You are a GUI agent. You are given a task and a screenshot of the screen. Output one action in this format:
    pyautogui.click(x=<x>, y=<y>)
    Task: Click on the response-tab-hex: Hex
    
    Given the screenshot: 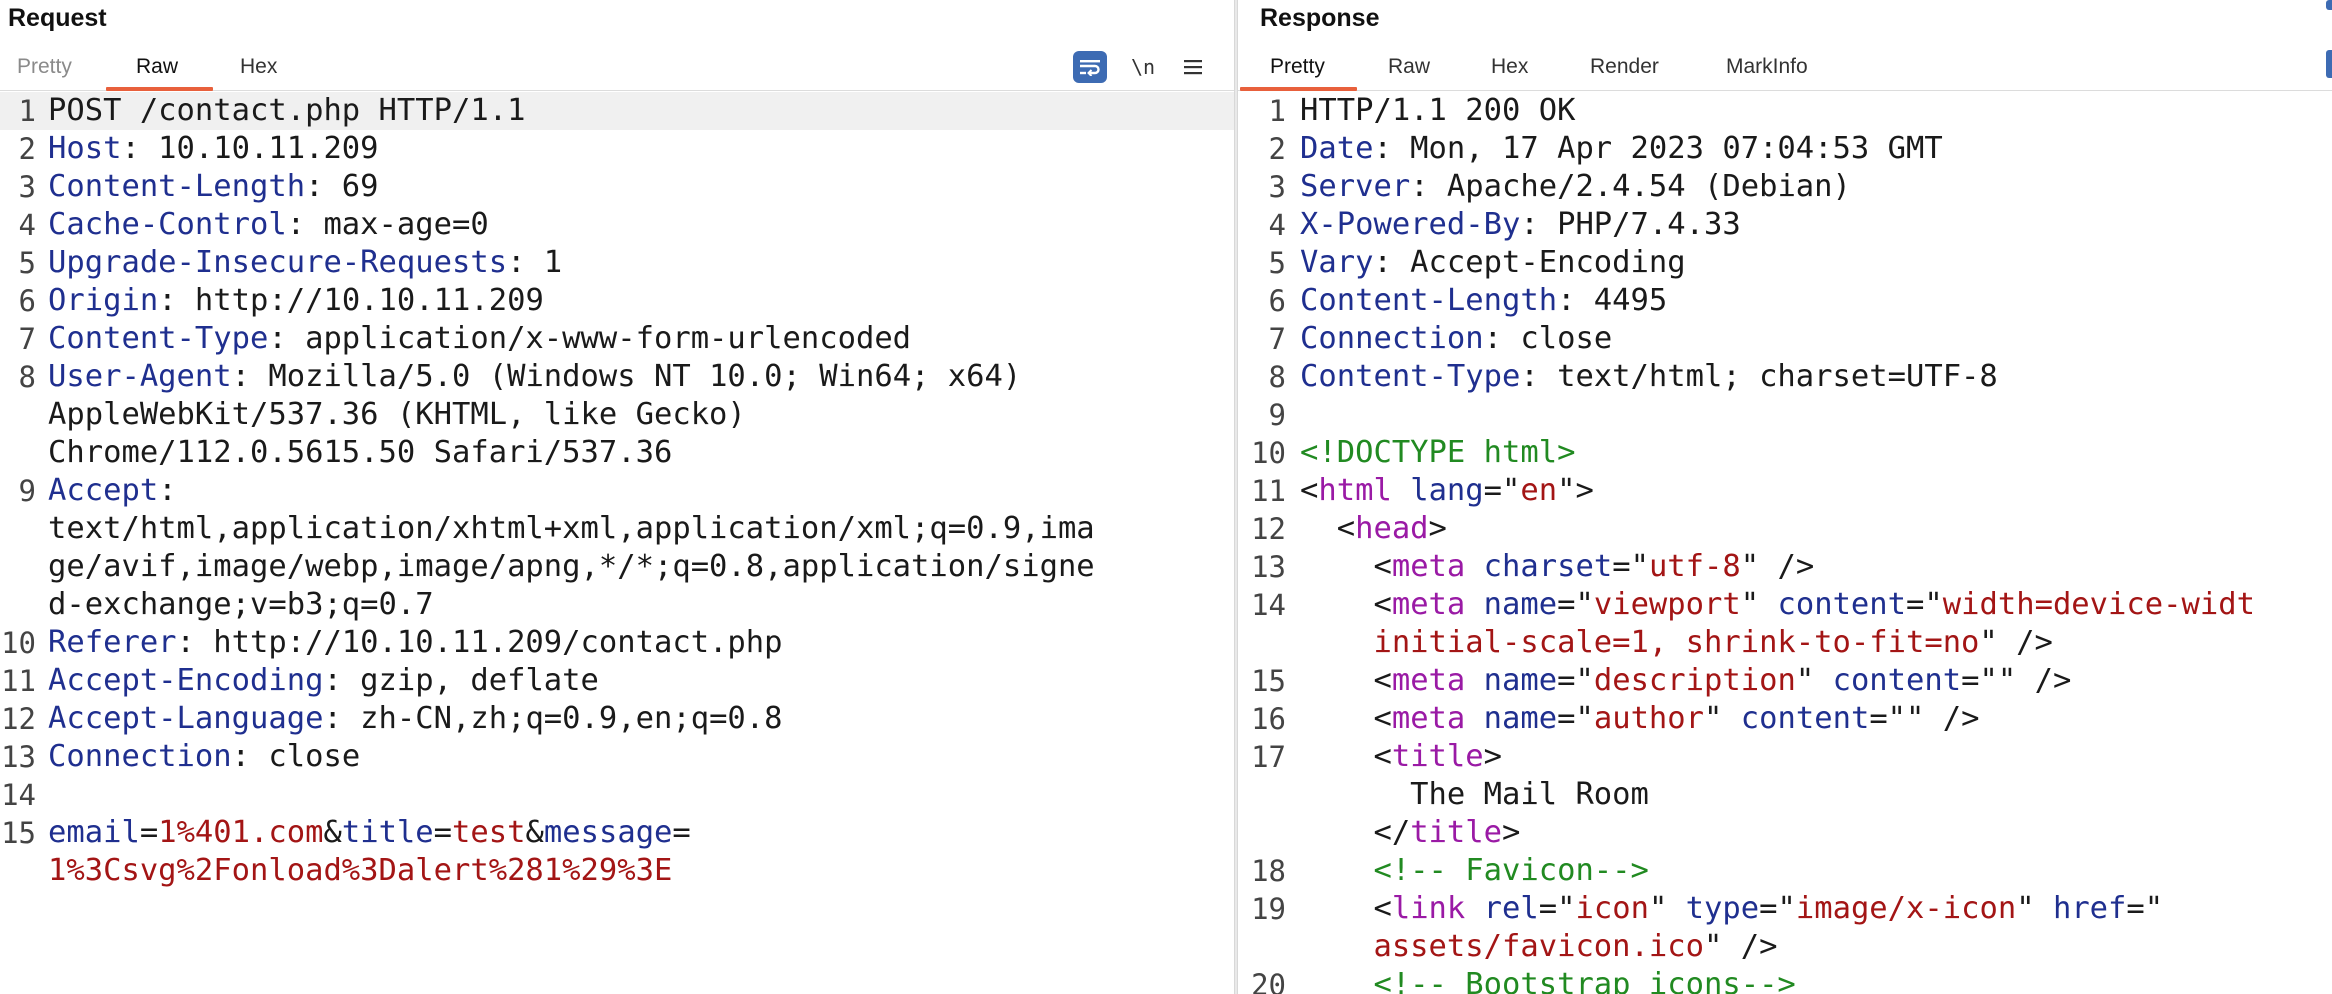 What is the action you would take?
    pyautogui.click(x=1509, y=68)
    